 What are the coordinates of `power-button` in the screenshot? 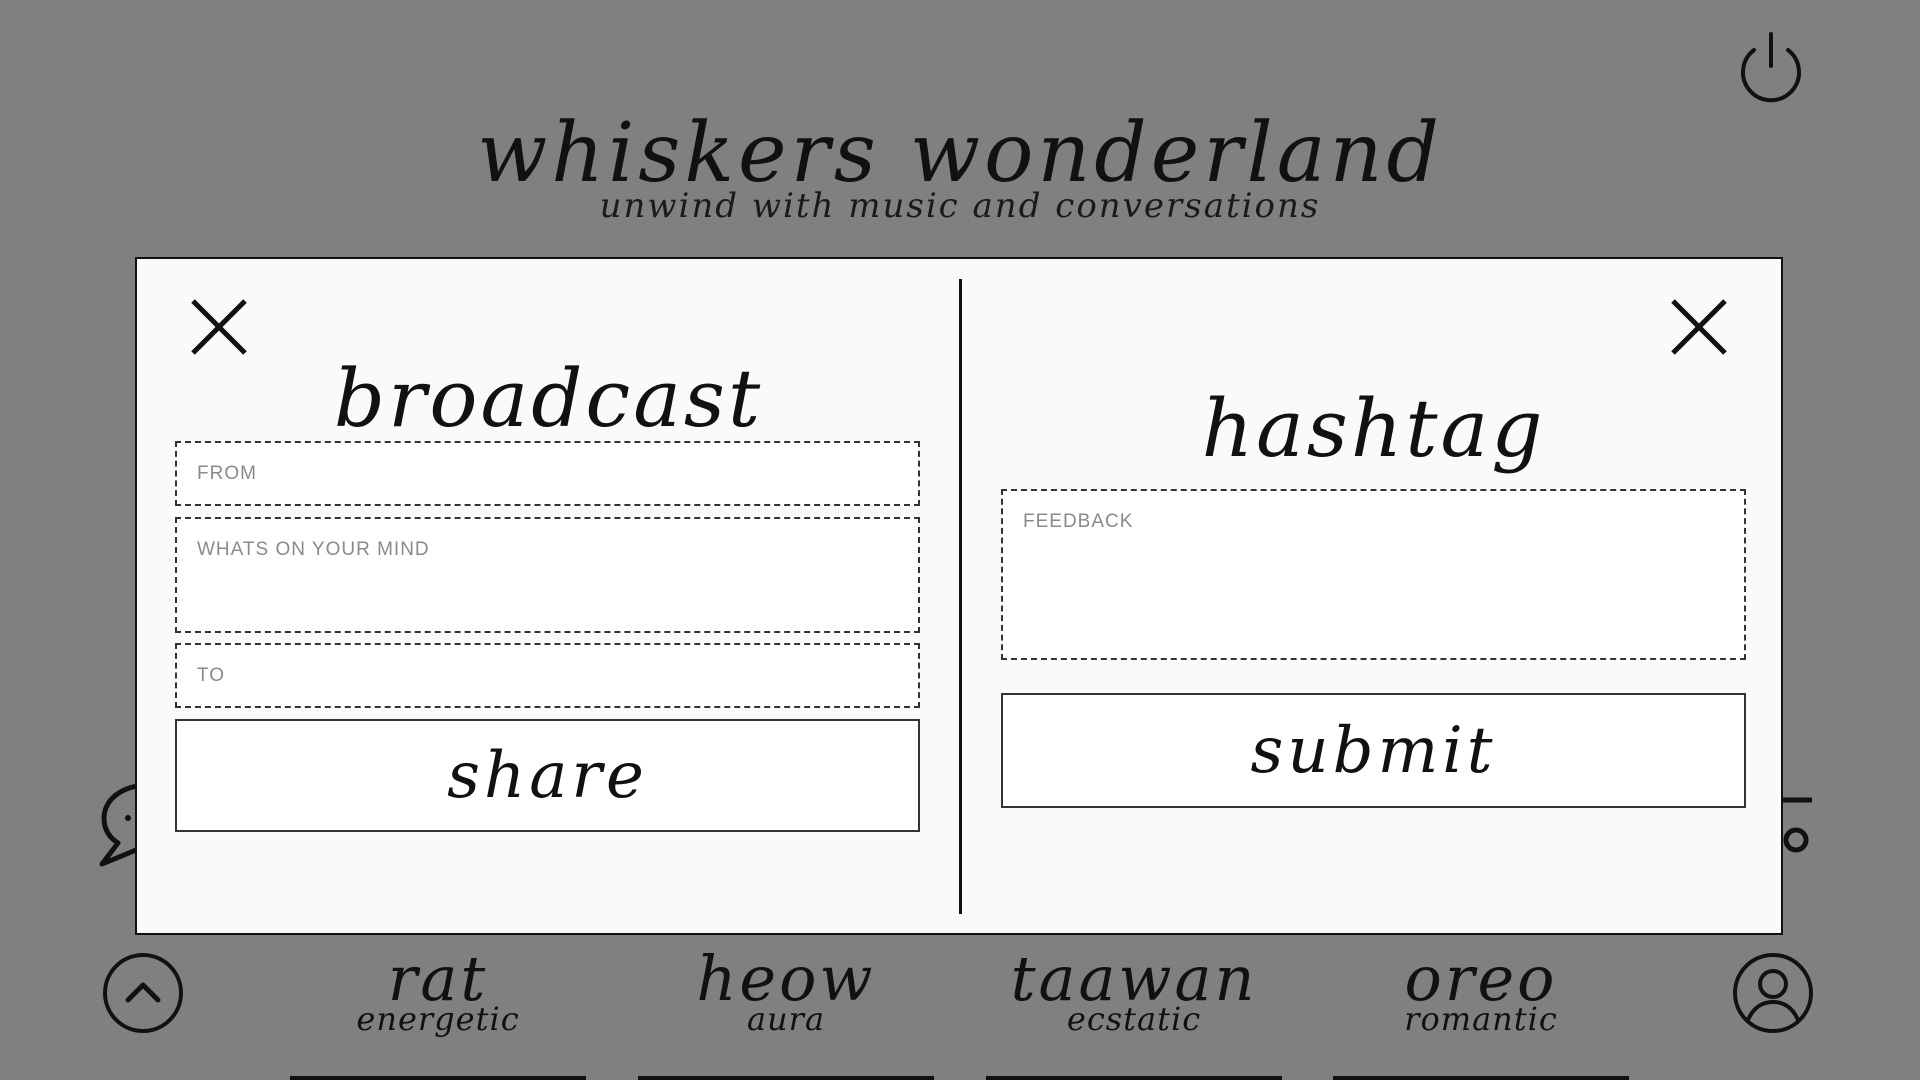 It's located at (1771, 68).